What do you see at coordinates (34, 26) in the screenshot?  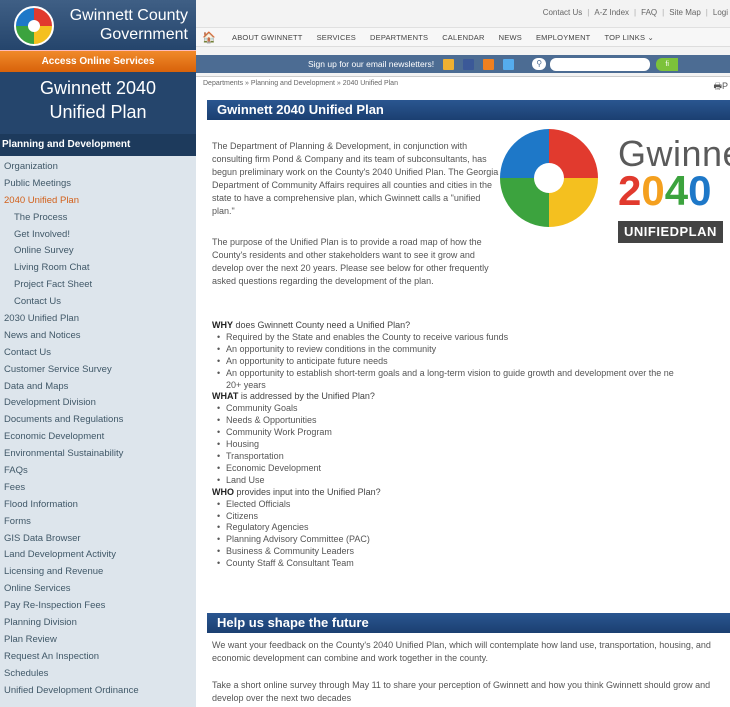 I see `county-logo-icon` at bounding box center [34, 26].